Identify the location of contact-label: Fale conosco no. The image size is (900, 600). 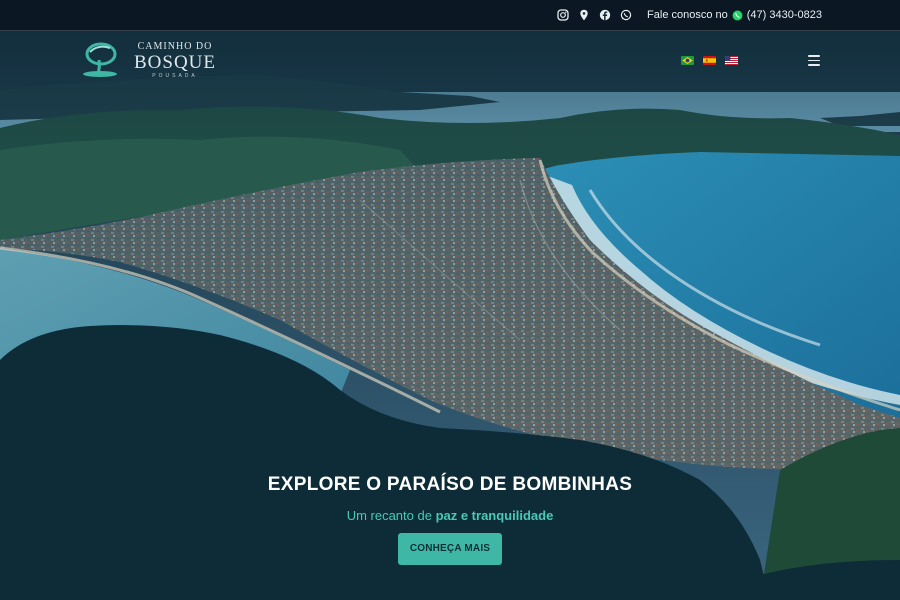
(687, 15).